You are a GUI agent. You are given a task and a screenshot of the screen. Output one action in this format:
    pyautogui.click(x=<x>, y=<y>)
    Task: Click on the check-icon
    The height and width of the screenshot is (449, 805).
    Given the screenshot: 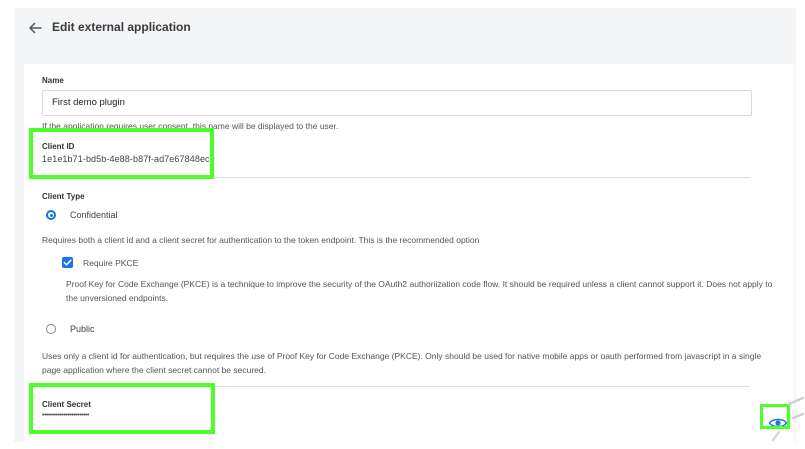 What is the action you would take?
    pyautogui.click(x=67, y=262)
    